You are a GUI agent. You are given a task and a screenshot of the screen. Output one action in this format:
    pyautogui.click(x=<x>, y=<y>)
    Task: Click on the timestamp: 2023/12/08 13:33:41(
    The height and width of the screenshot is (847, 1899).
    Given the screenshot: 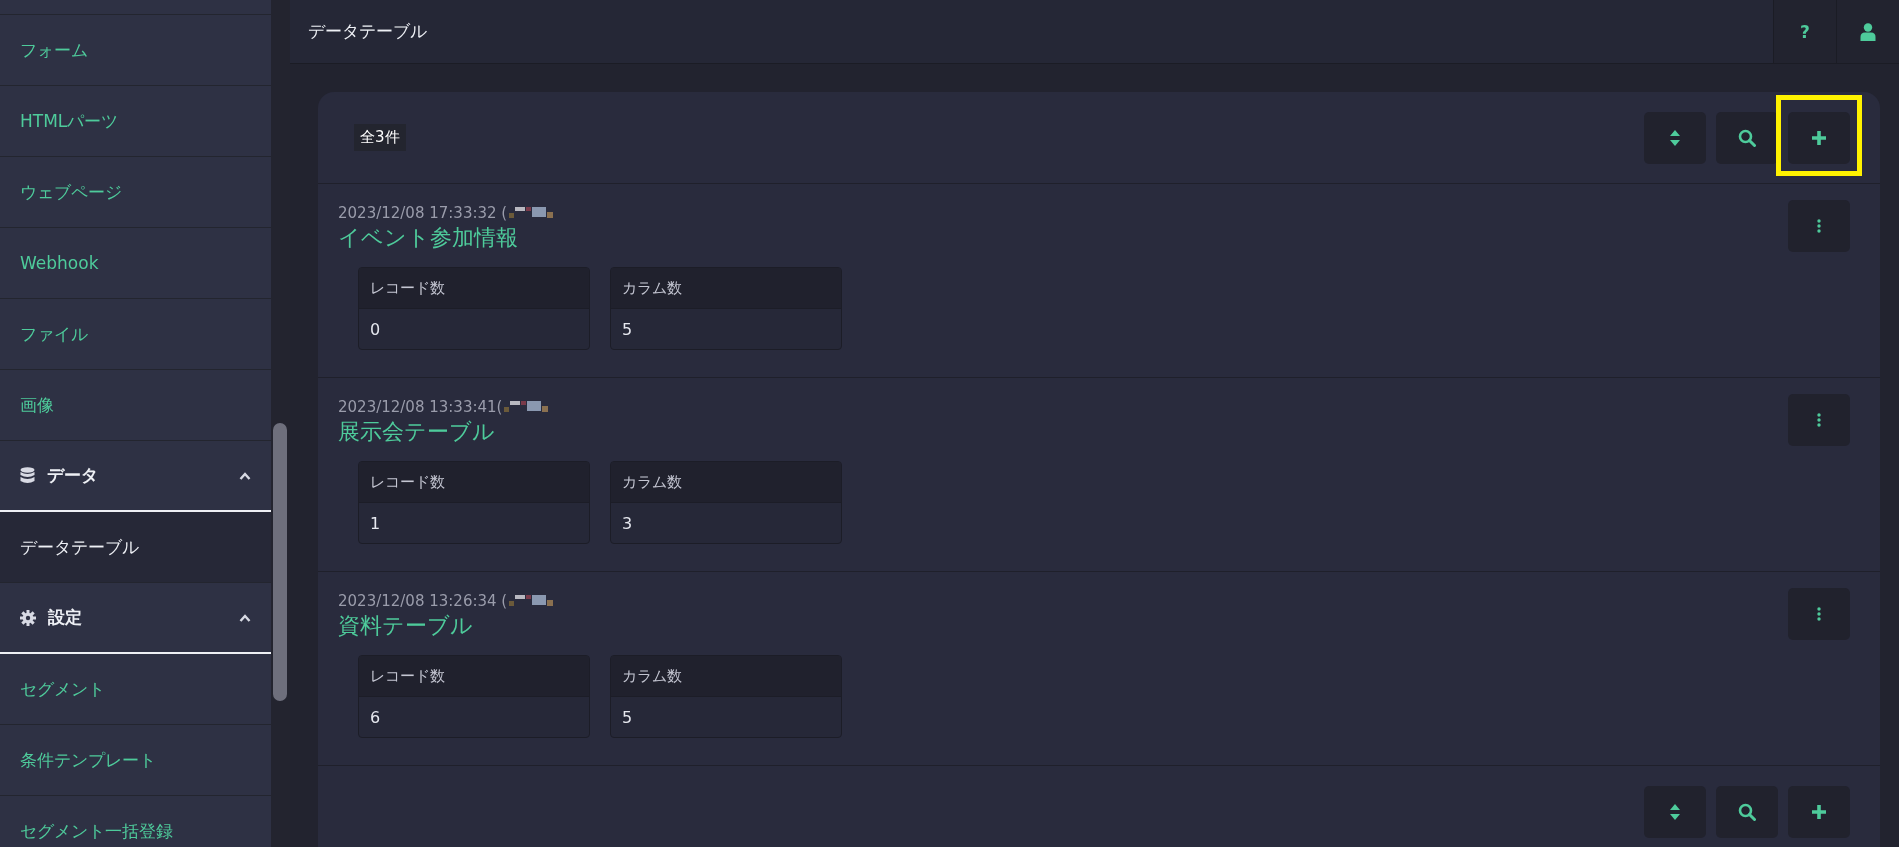 What is the action you would take?
    pyautogui.click(x=420, y=407)
    